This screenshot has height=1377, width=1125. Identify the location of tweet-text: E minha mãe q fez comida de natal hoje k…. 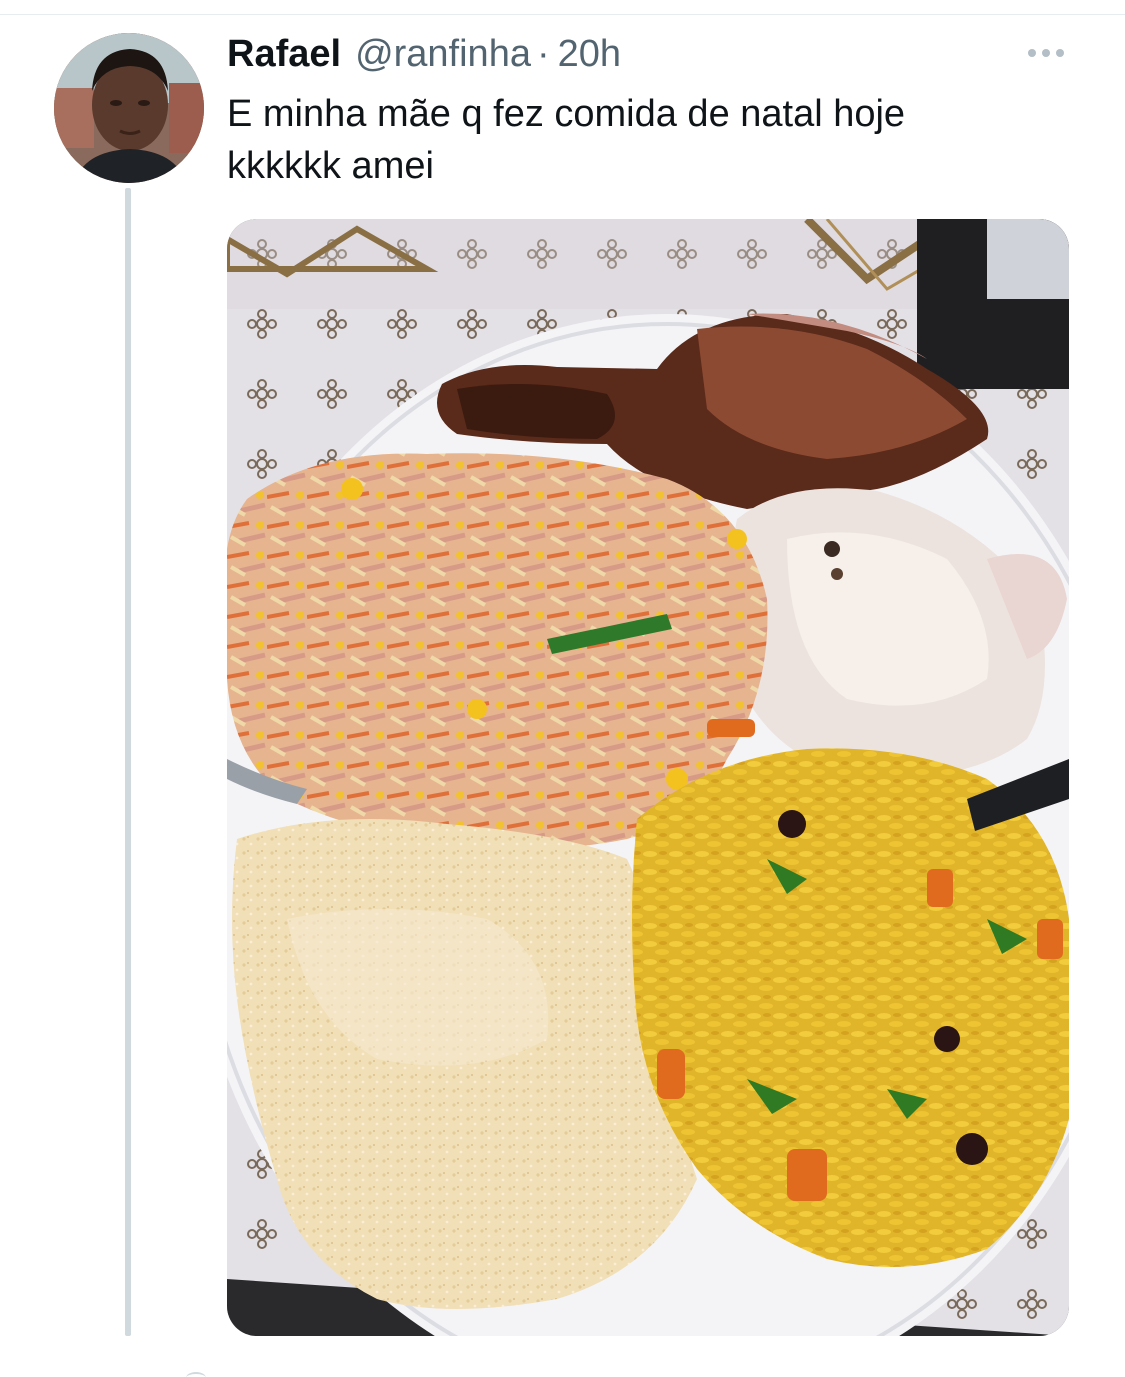
(657, 140).